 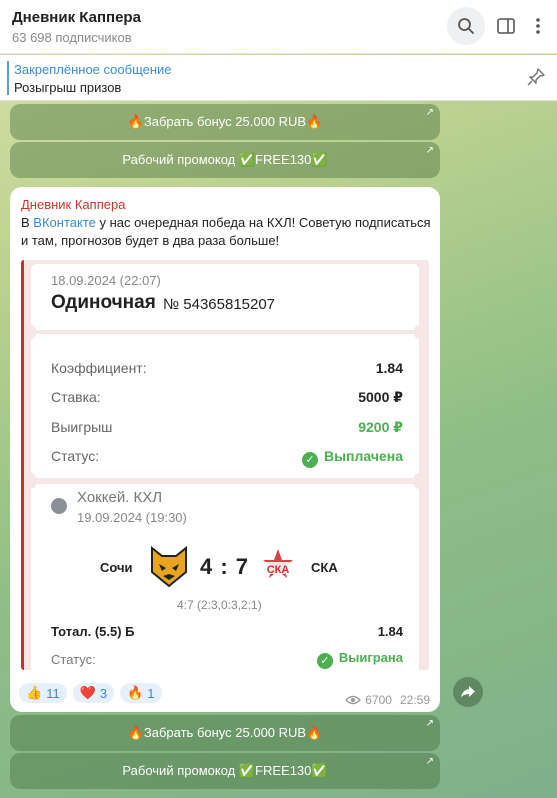 What do you see at coordinates (278, 570) in the screenshot?
I see `svg-text: СКА` at bounding box center [278, 570].